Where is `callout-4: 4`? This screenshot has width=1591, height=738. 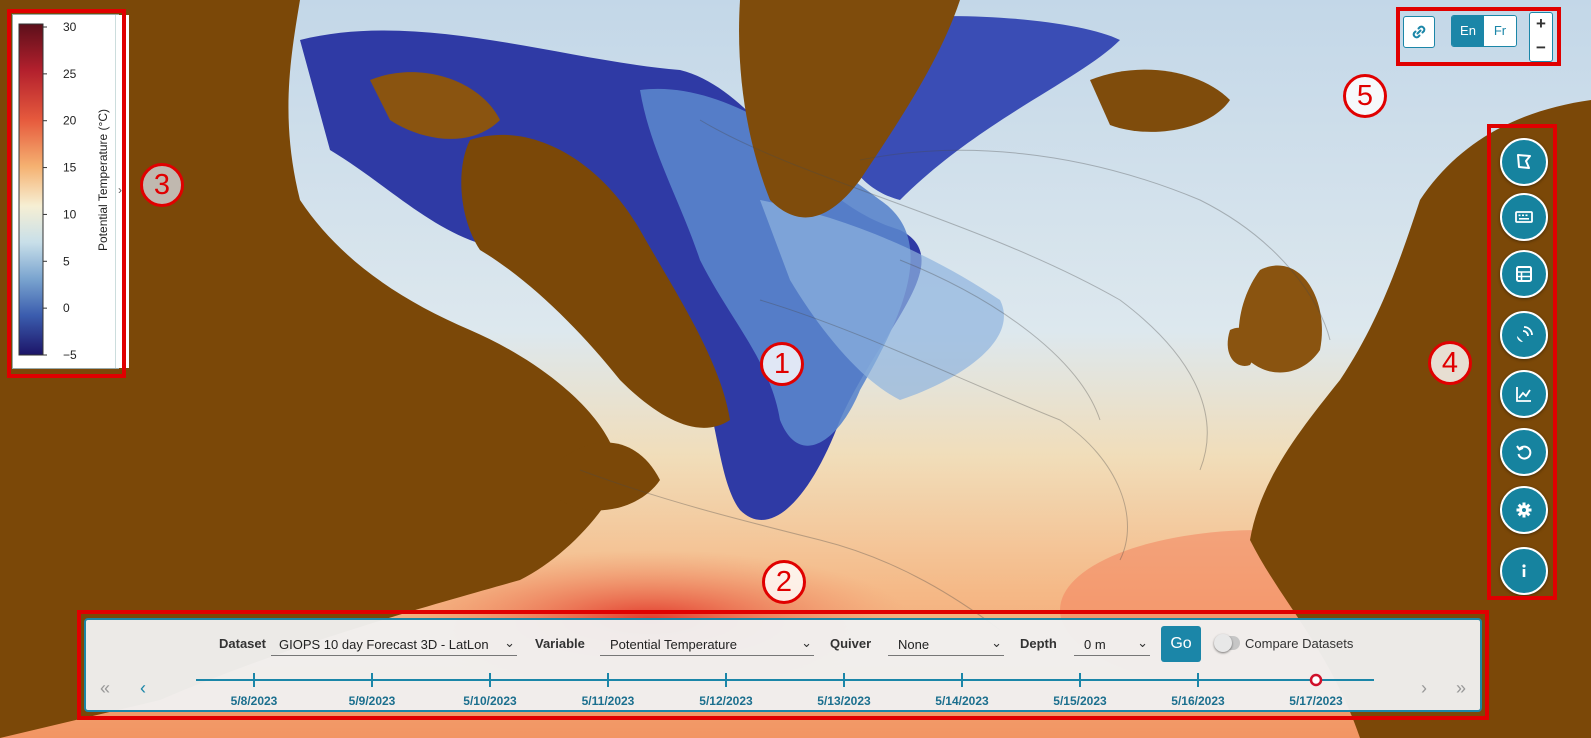
callout-4: 4 is located at coordinates (1450, 363).